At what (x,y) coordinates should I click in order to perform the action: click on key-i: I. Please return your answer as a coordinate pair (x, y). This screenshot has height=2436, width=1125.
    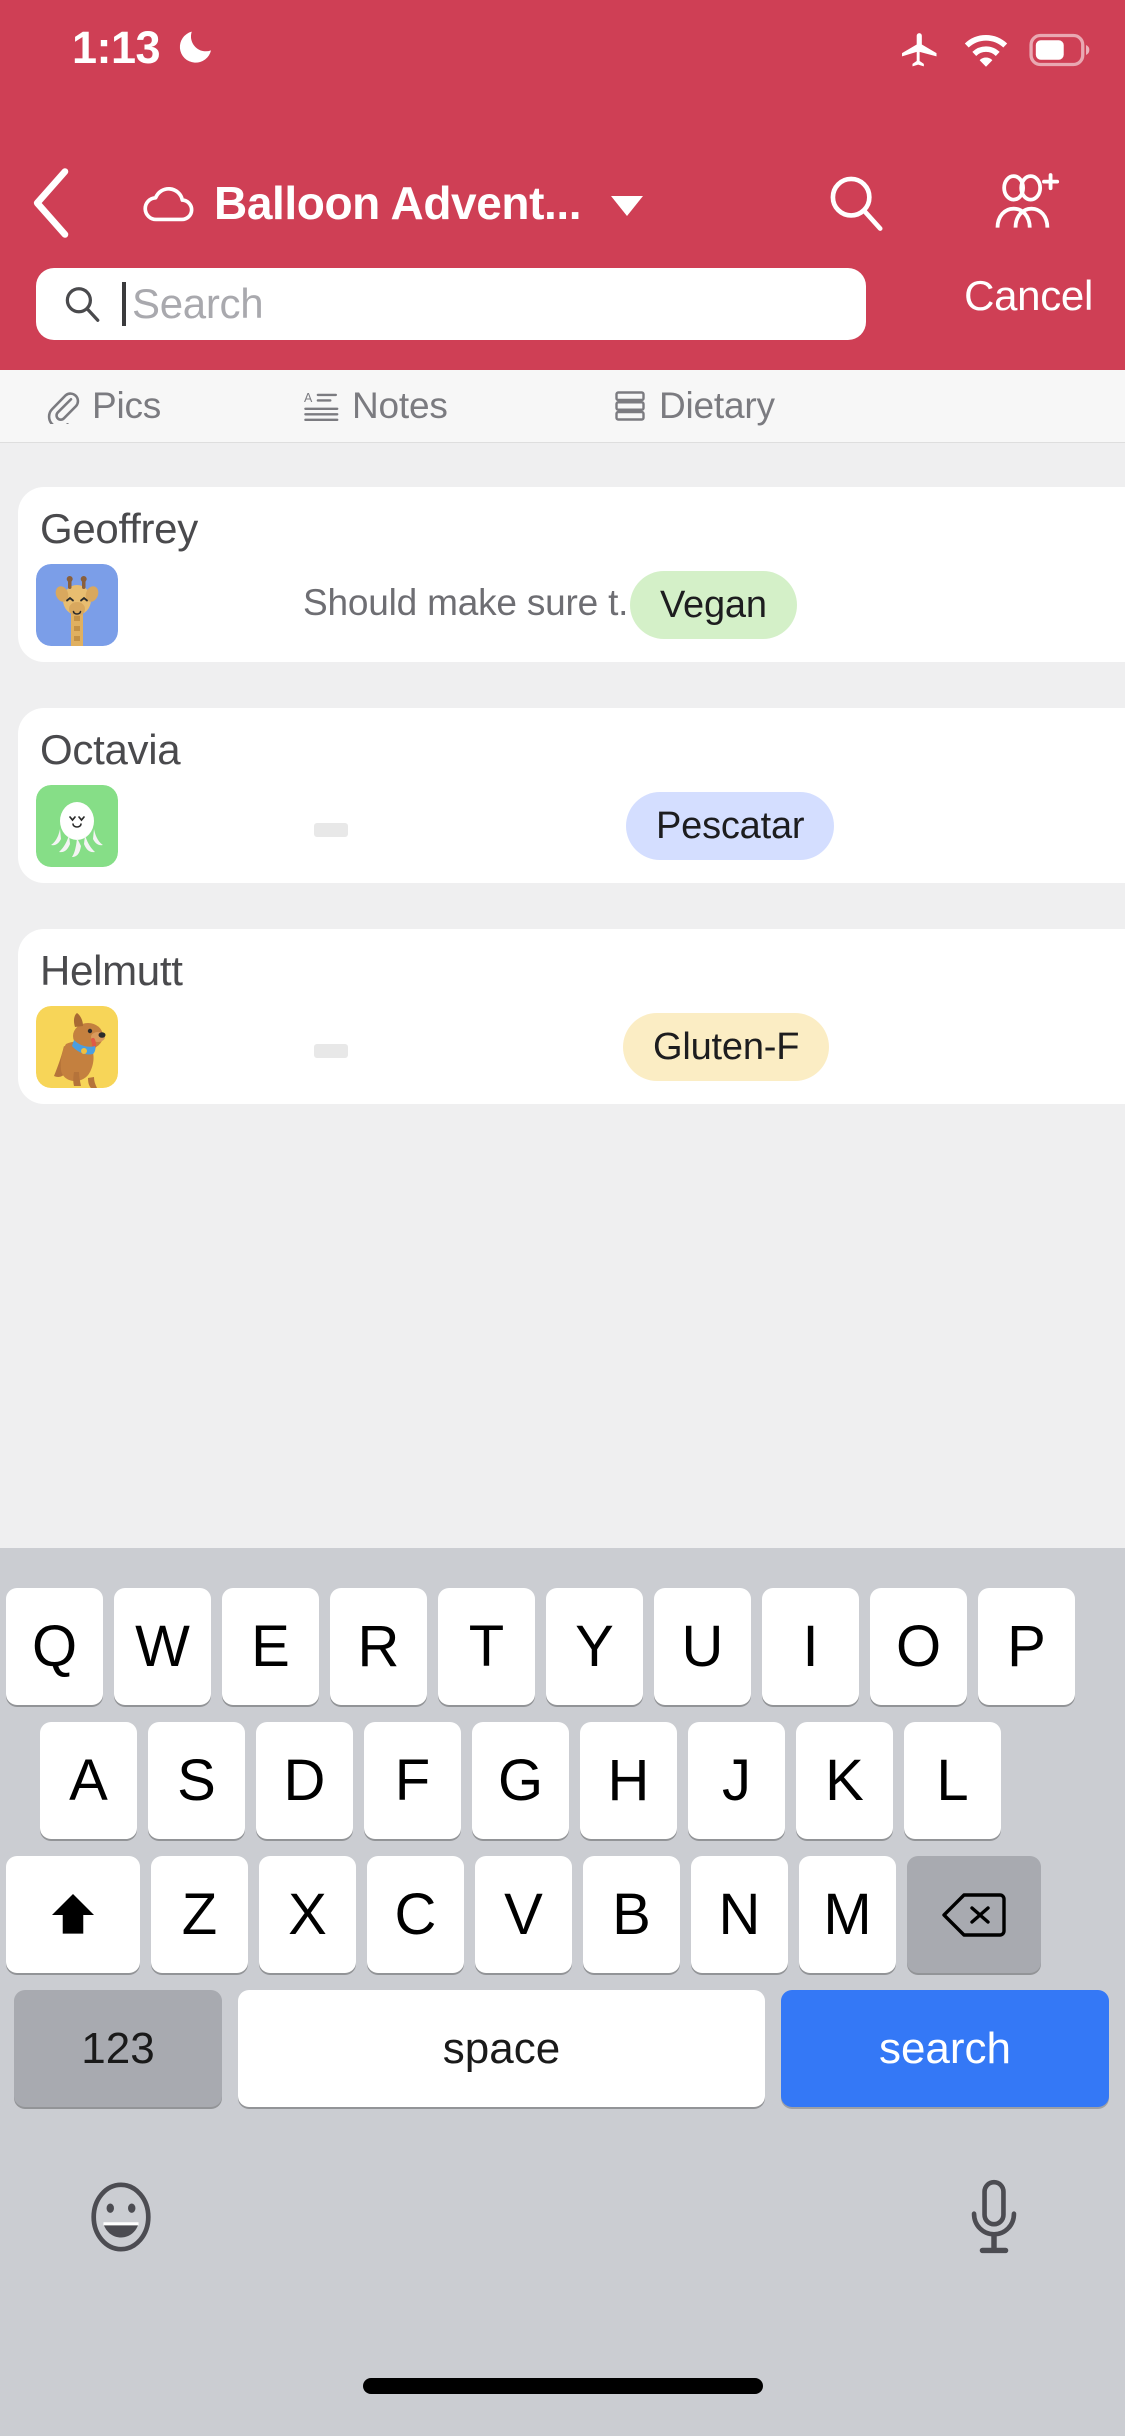
    Looking at the image, I should click on (810, 1646).